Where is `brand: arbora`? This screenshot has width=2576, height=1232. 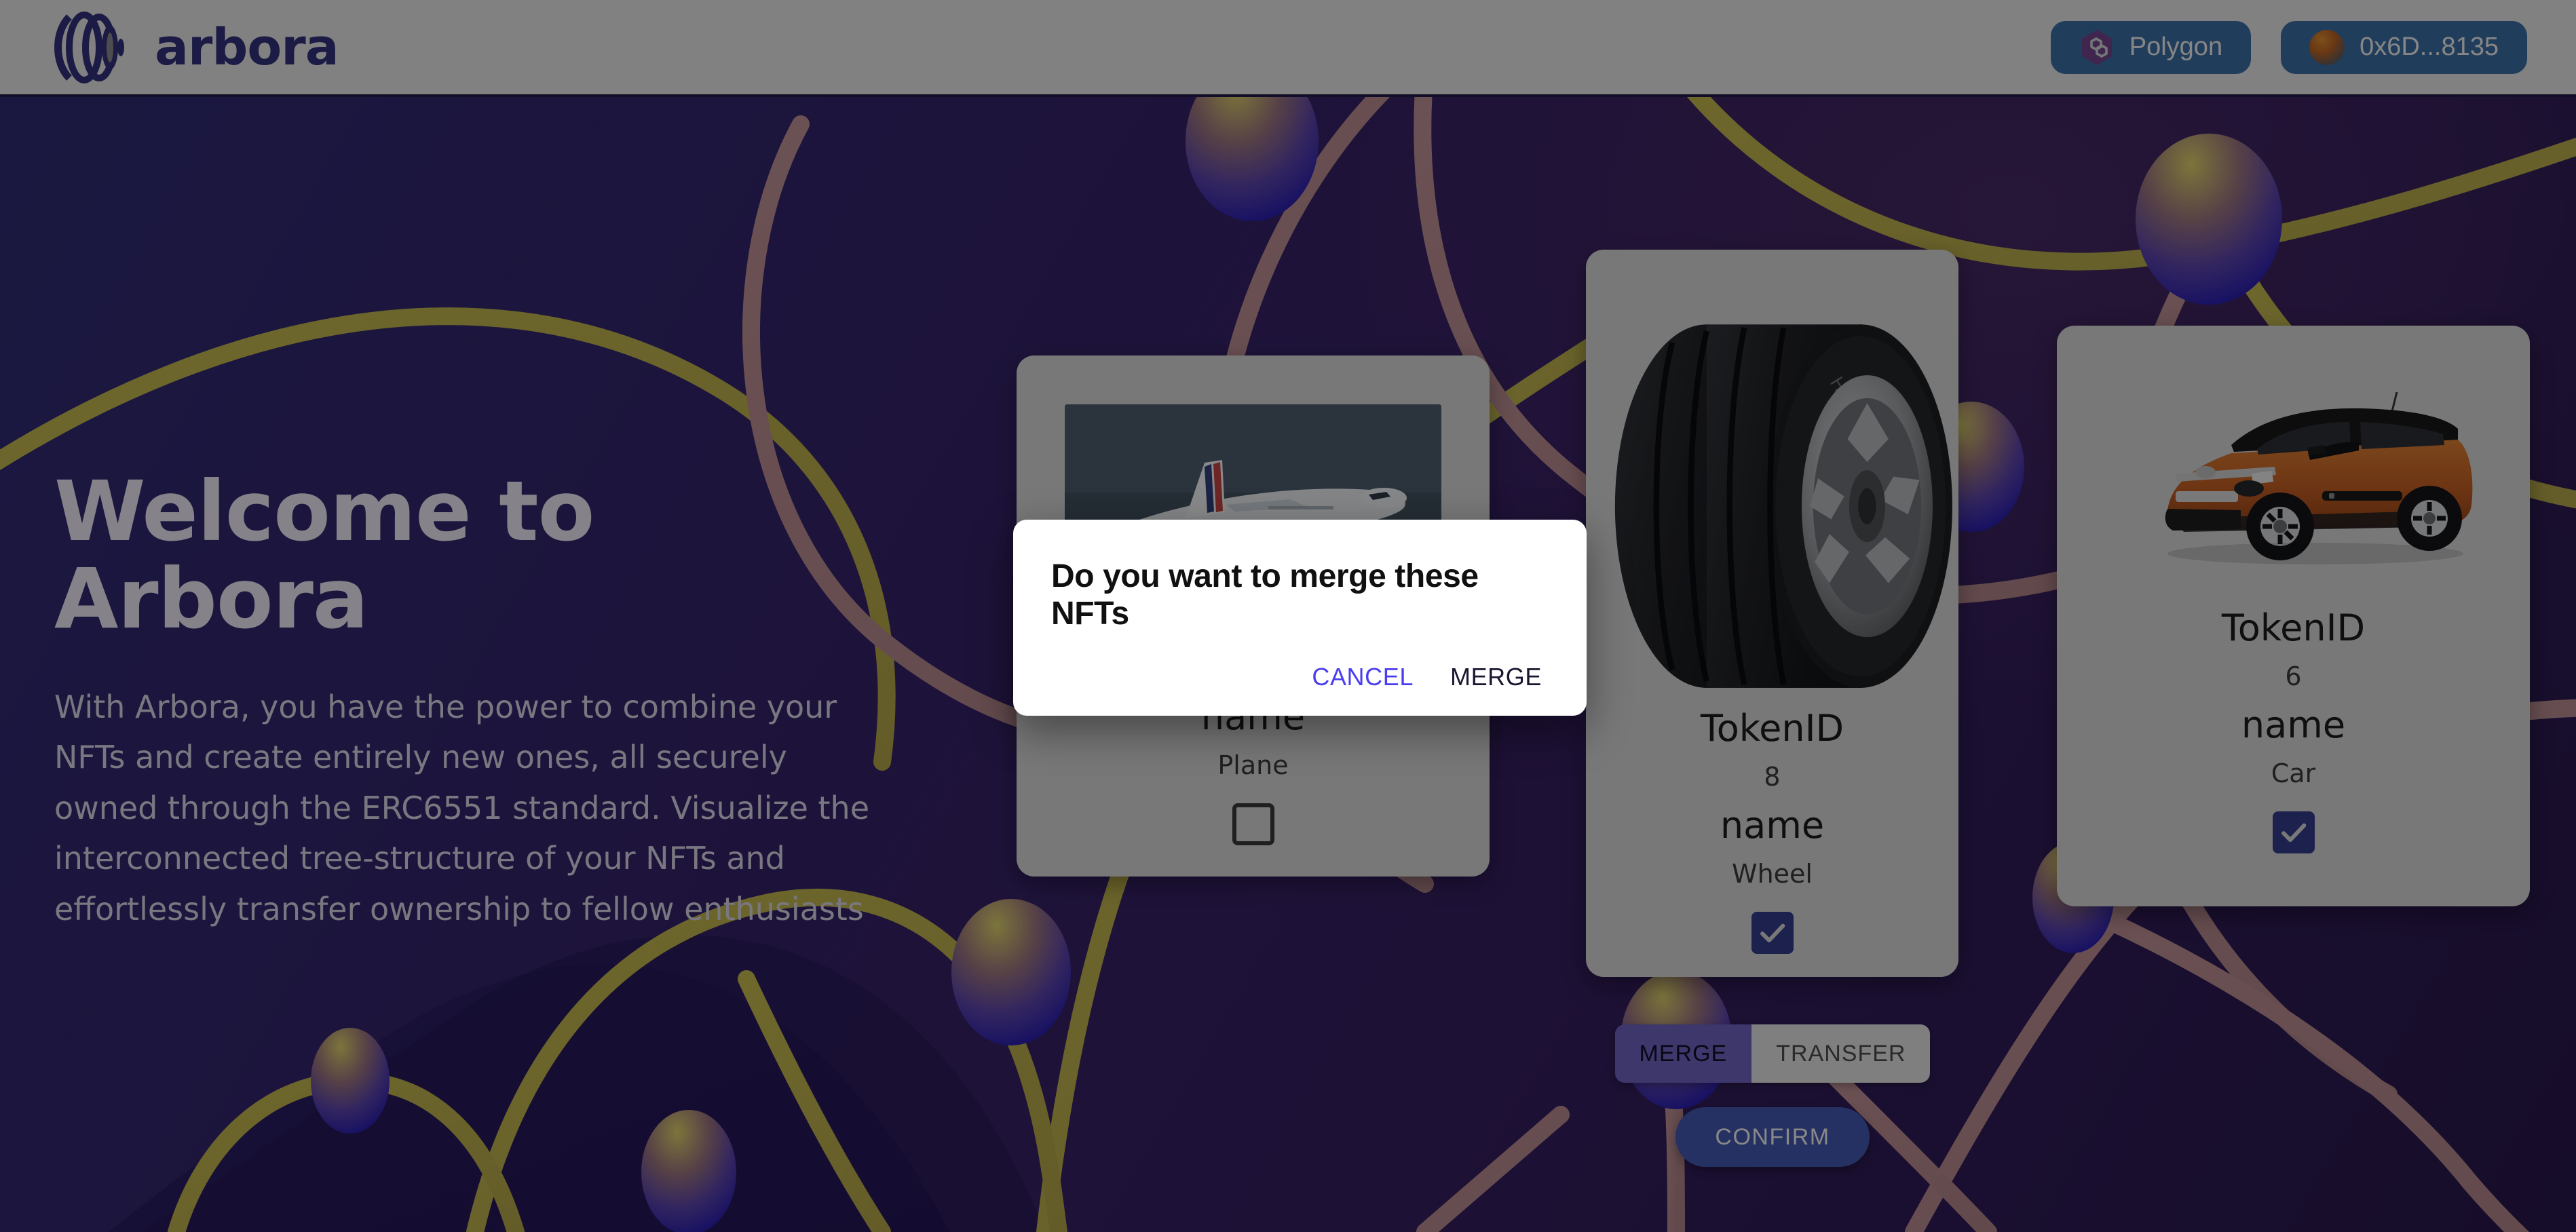
brand: arbora is located at coordinates (194, 47).